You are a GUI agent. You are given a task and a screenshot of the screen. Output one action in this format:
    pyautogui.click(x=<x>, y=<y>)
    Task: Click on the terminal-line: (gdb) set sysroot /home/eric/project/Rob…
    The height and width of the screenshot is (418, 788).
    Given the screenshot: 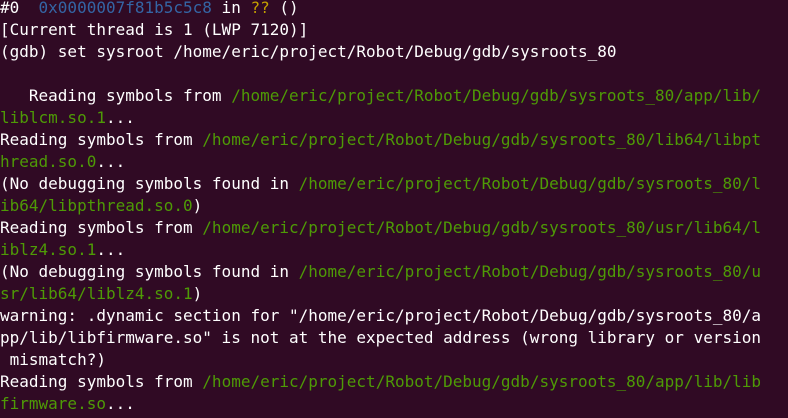 What is the action you would take?
    pyautogui.click(x=394, y=52)
    